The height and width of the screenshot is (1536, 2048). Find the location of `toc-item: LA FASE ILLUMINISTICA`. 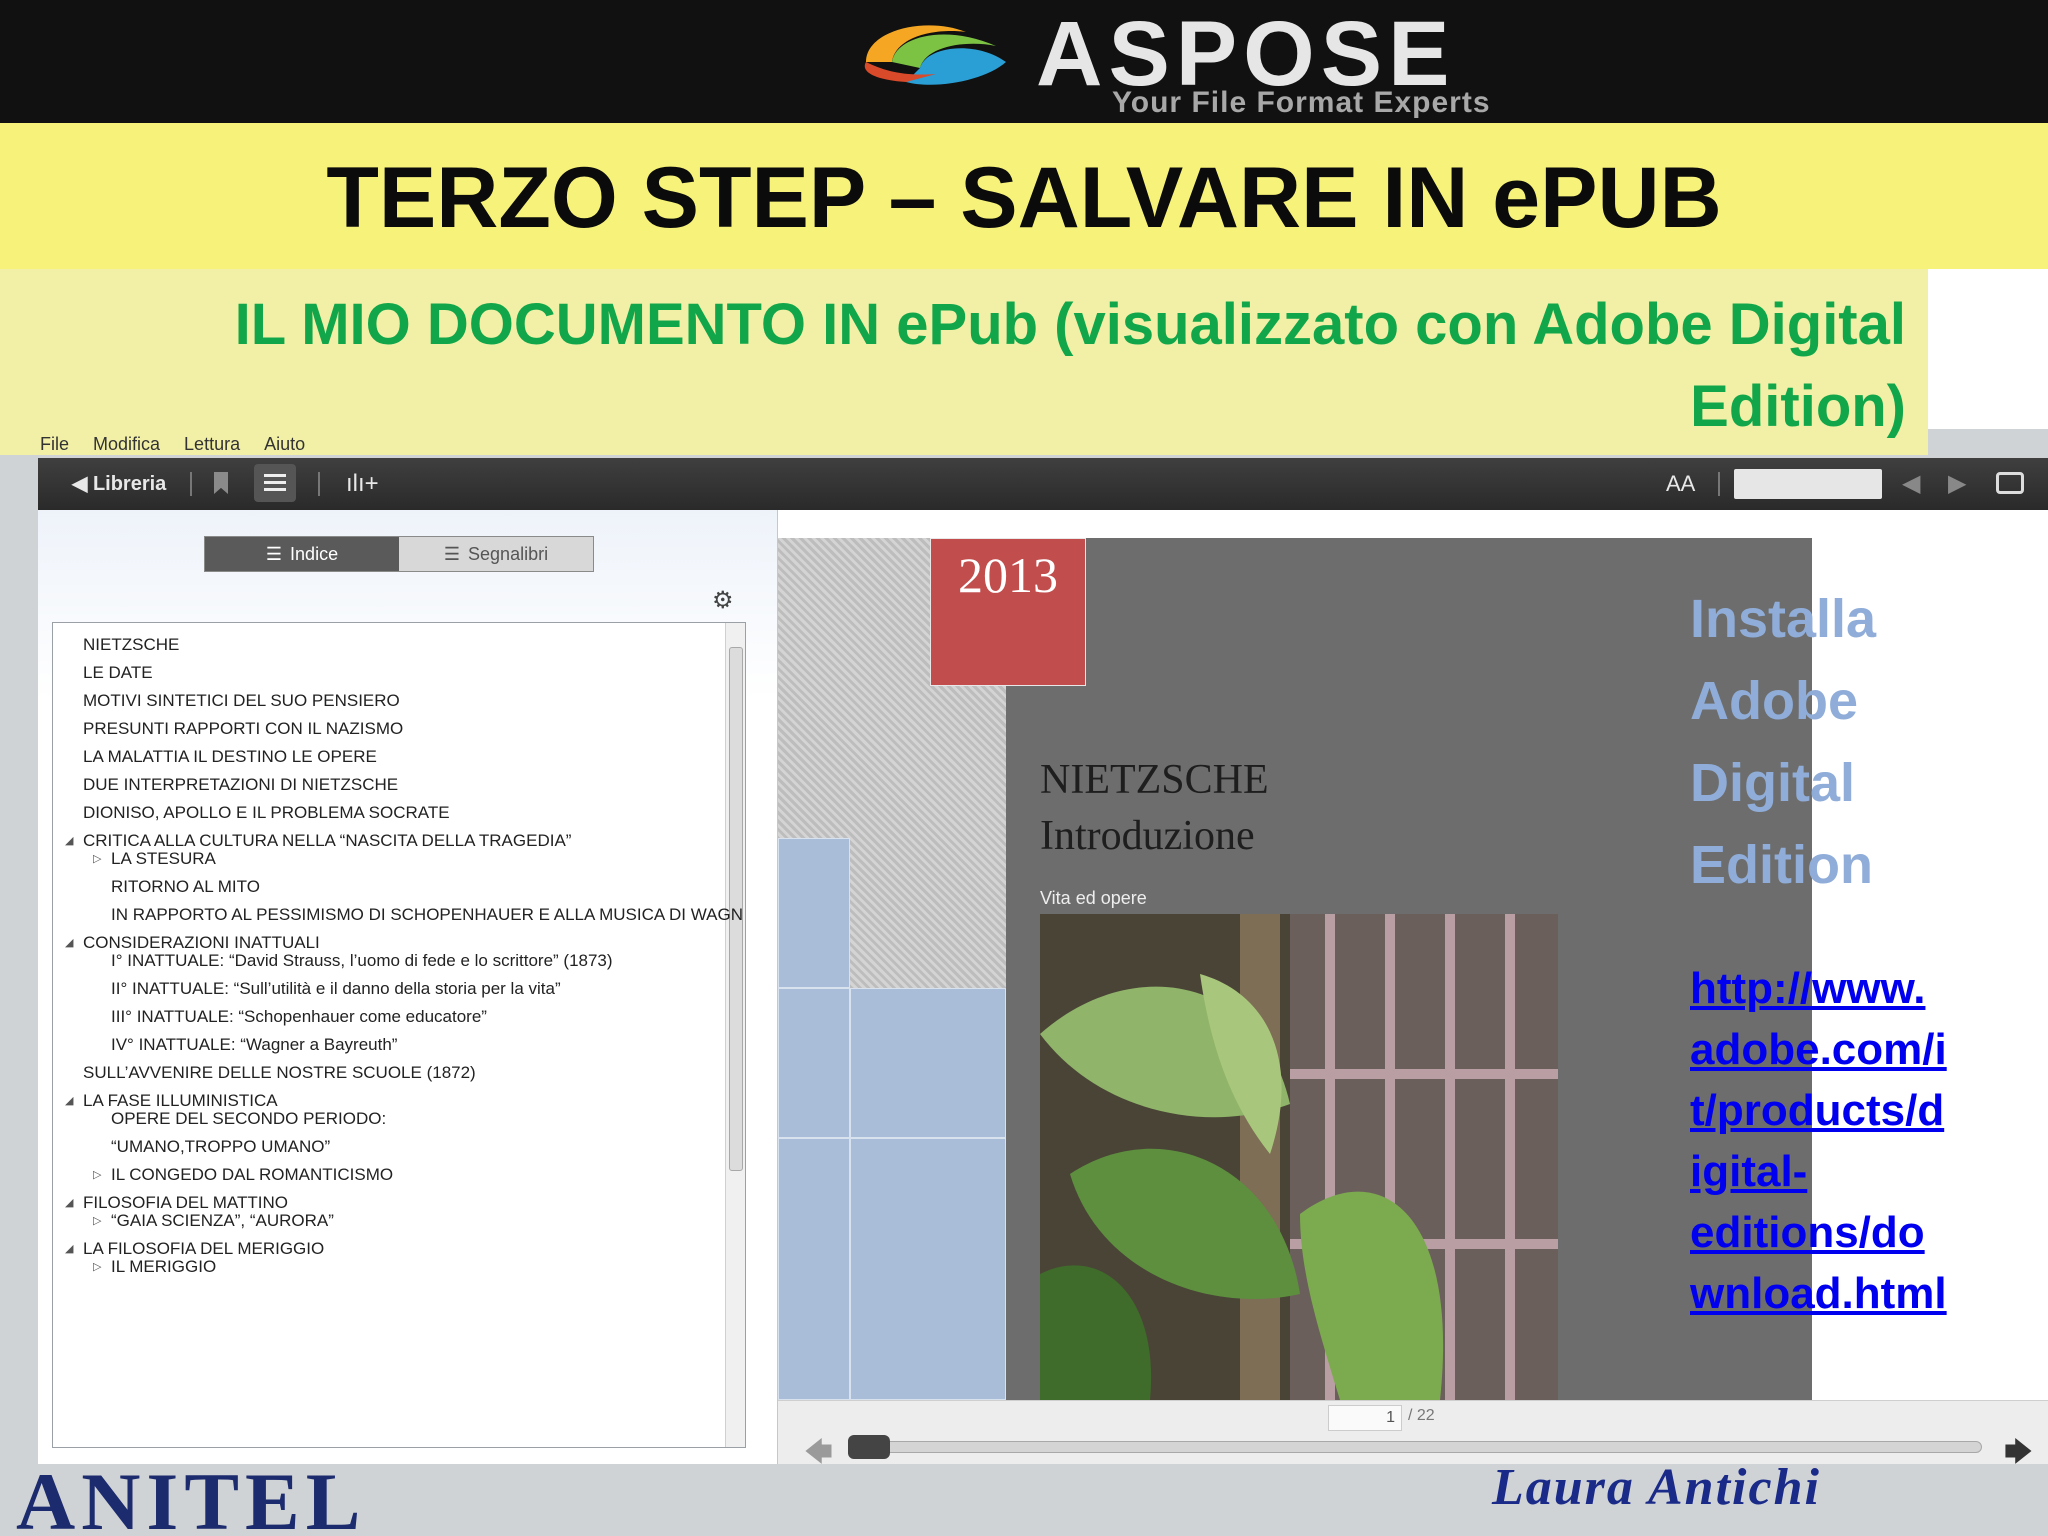

toc-item: LA FASE ILLUMINISTICA is located at coordinates (180, 1101).